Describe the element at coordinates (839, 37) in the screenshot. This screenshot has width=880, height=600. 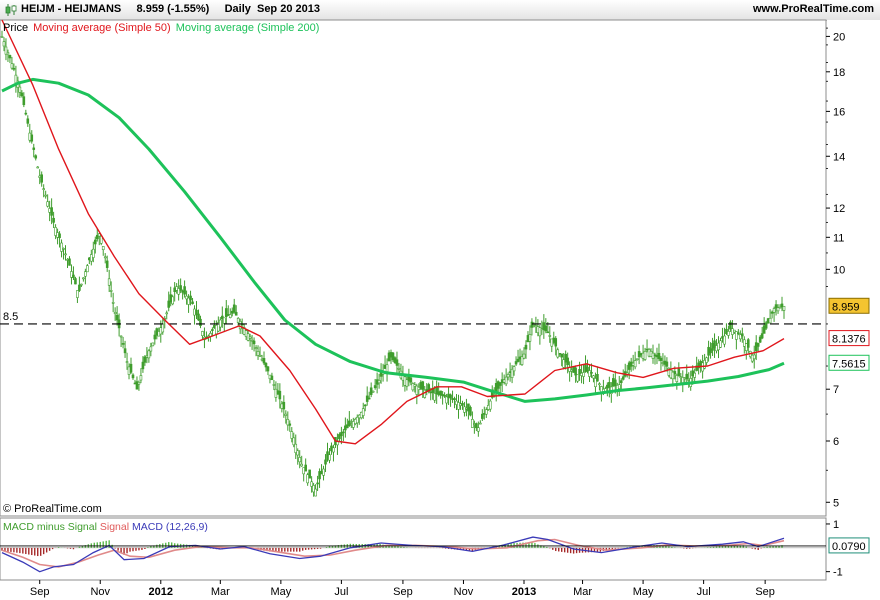
I see `price-tick-label: 20` at that location.